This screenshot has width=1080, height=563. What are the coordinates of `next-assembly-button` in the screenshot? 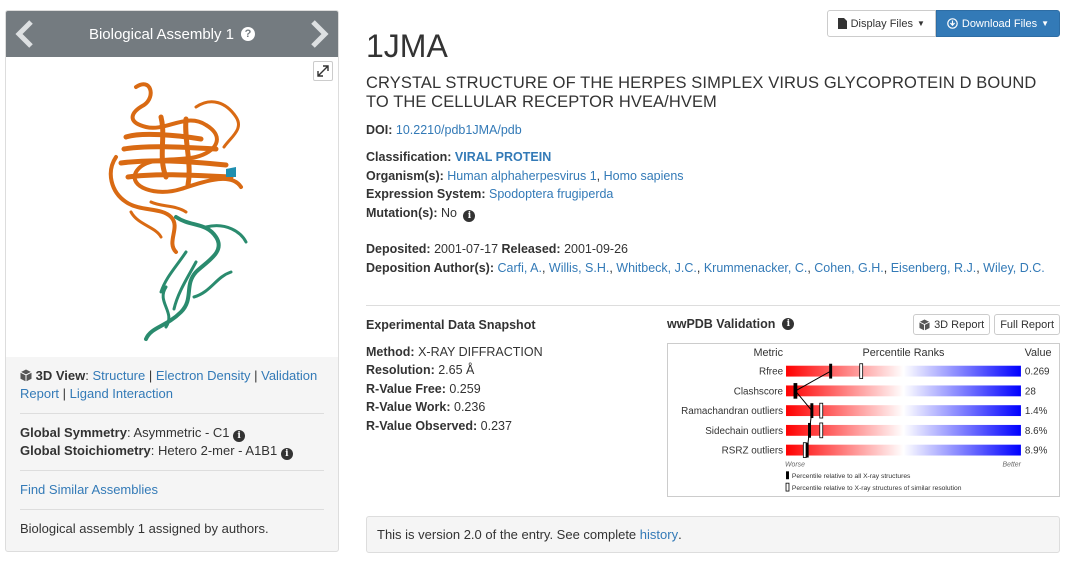 It's located at (319, 34).